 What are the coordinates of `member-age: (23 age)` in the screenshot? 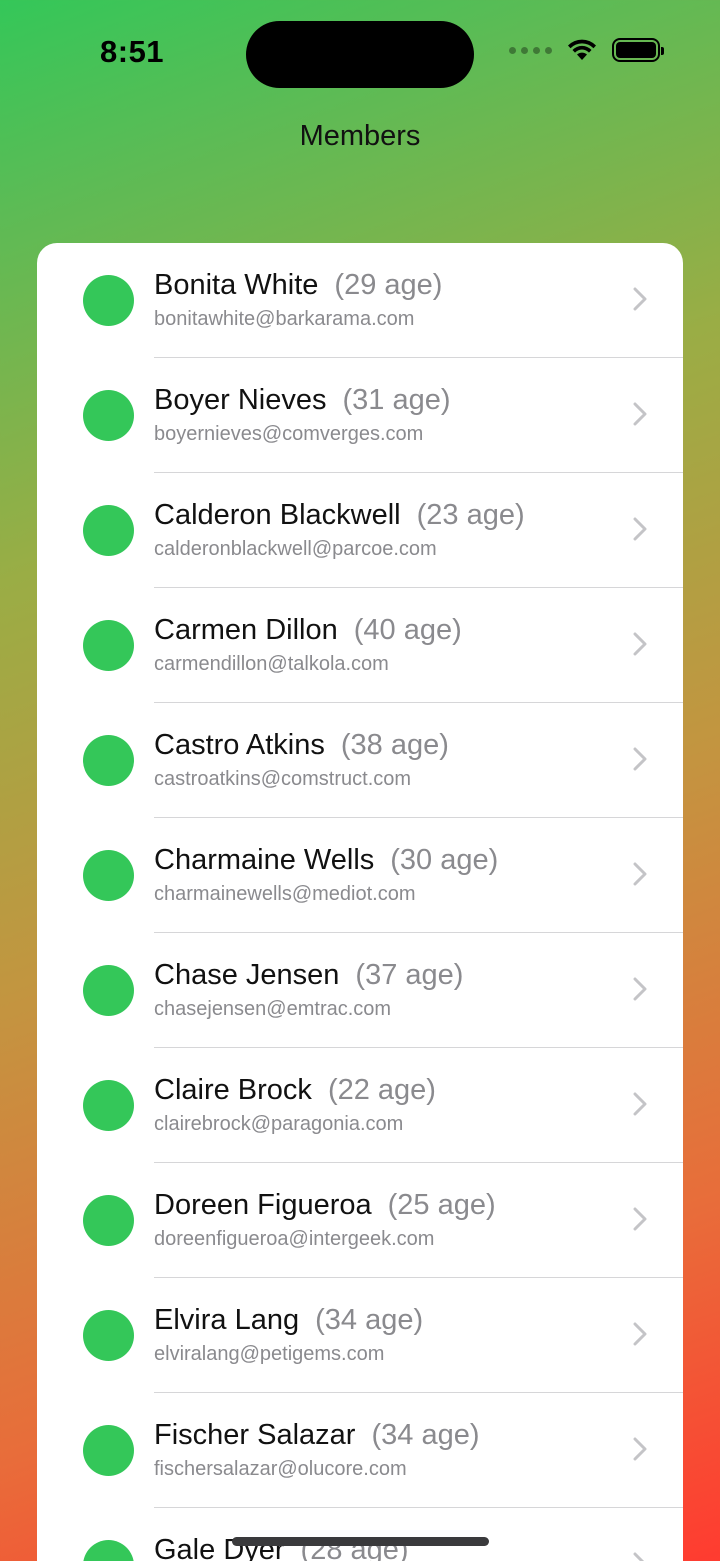 It's located at (470, 515).